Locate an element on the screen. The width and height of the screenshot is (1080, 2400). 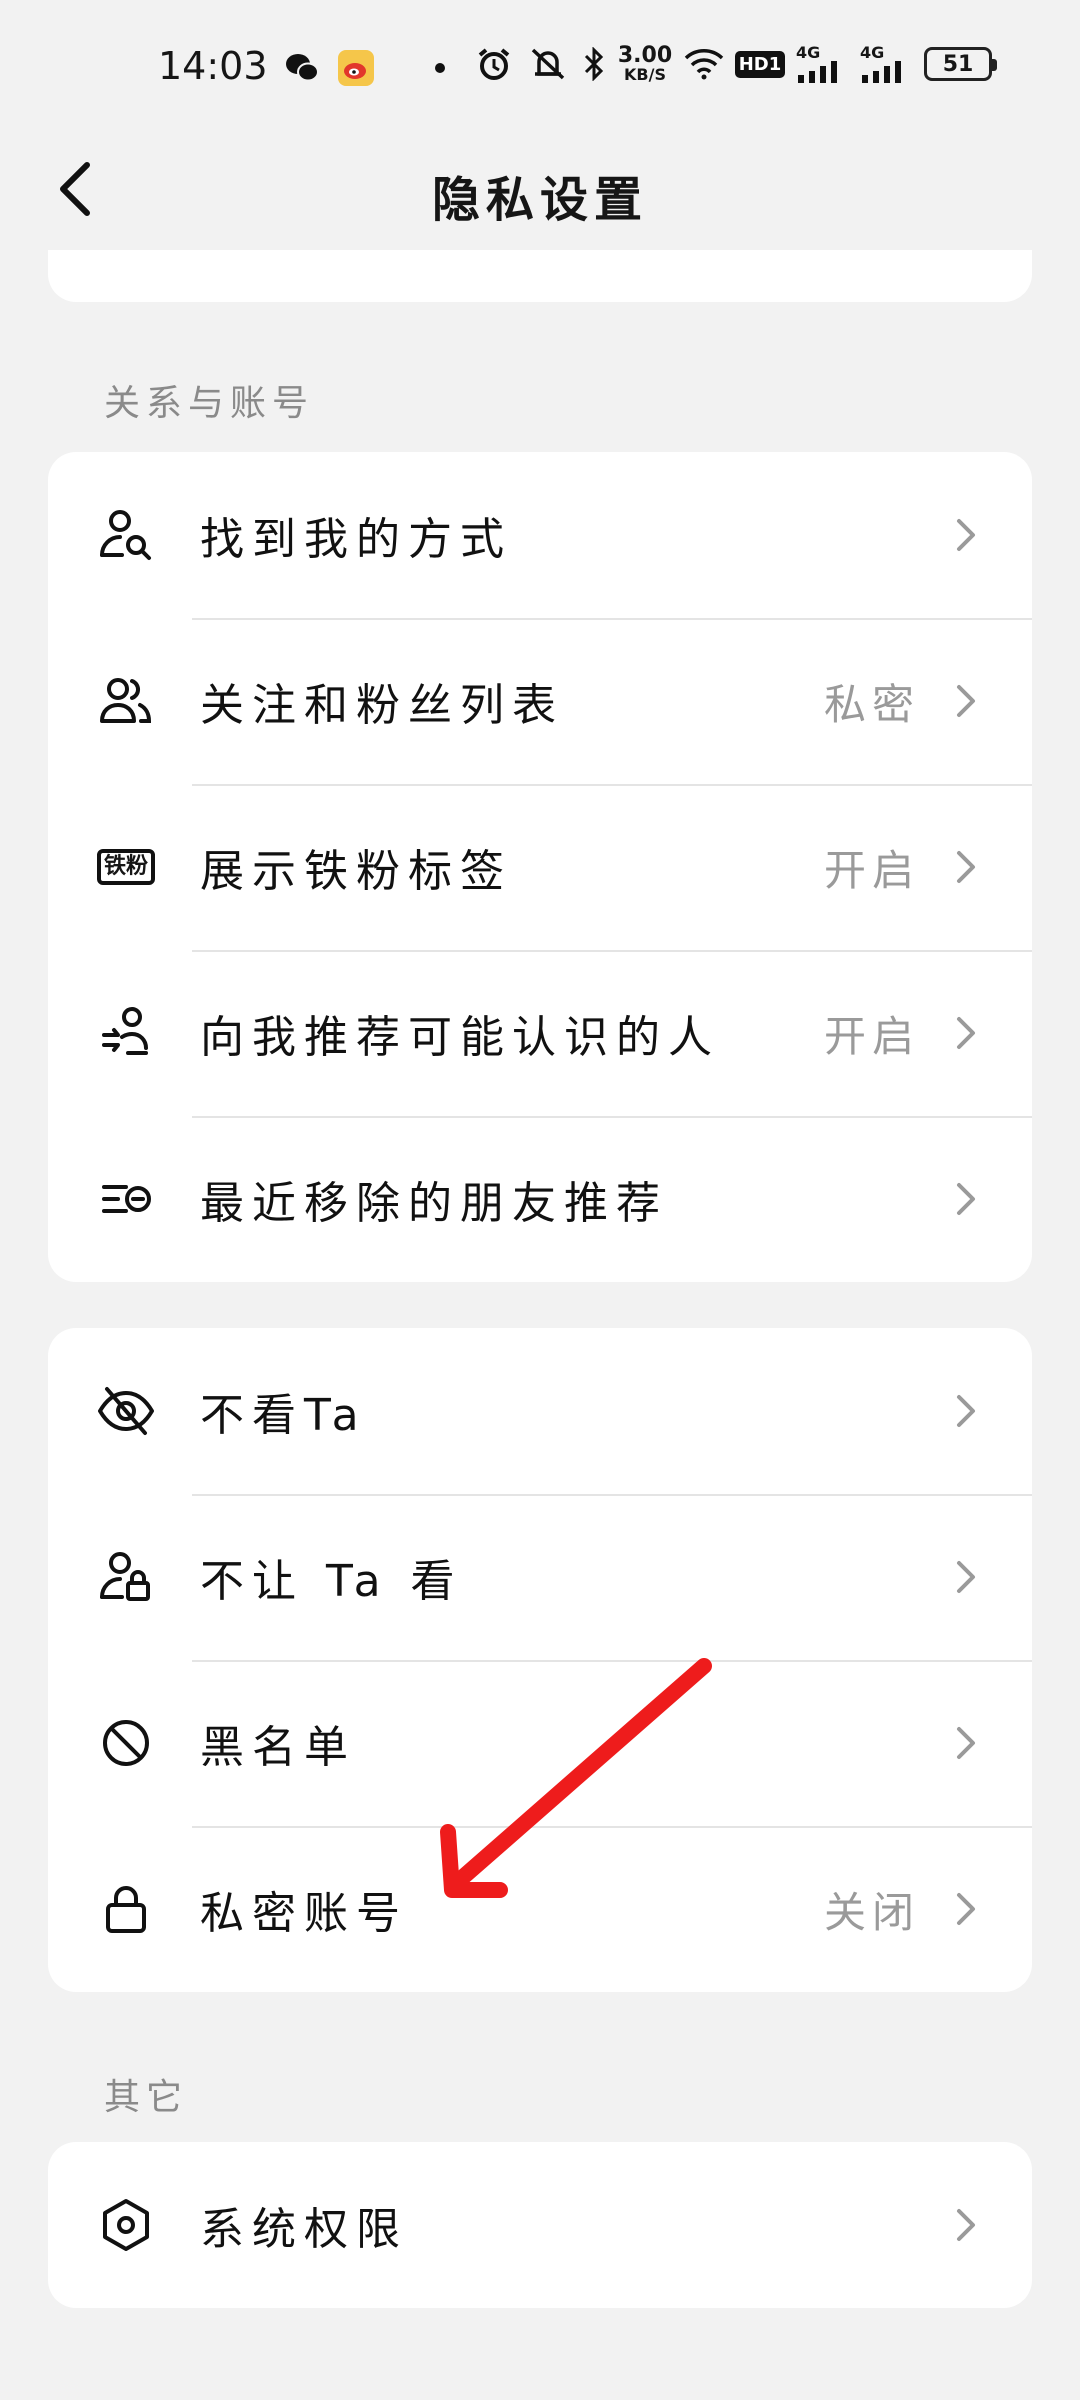
row-iron-fan-badge: 铁粉 展示铁粉标签 开启 is located at coordinates (540, 867).